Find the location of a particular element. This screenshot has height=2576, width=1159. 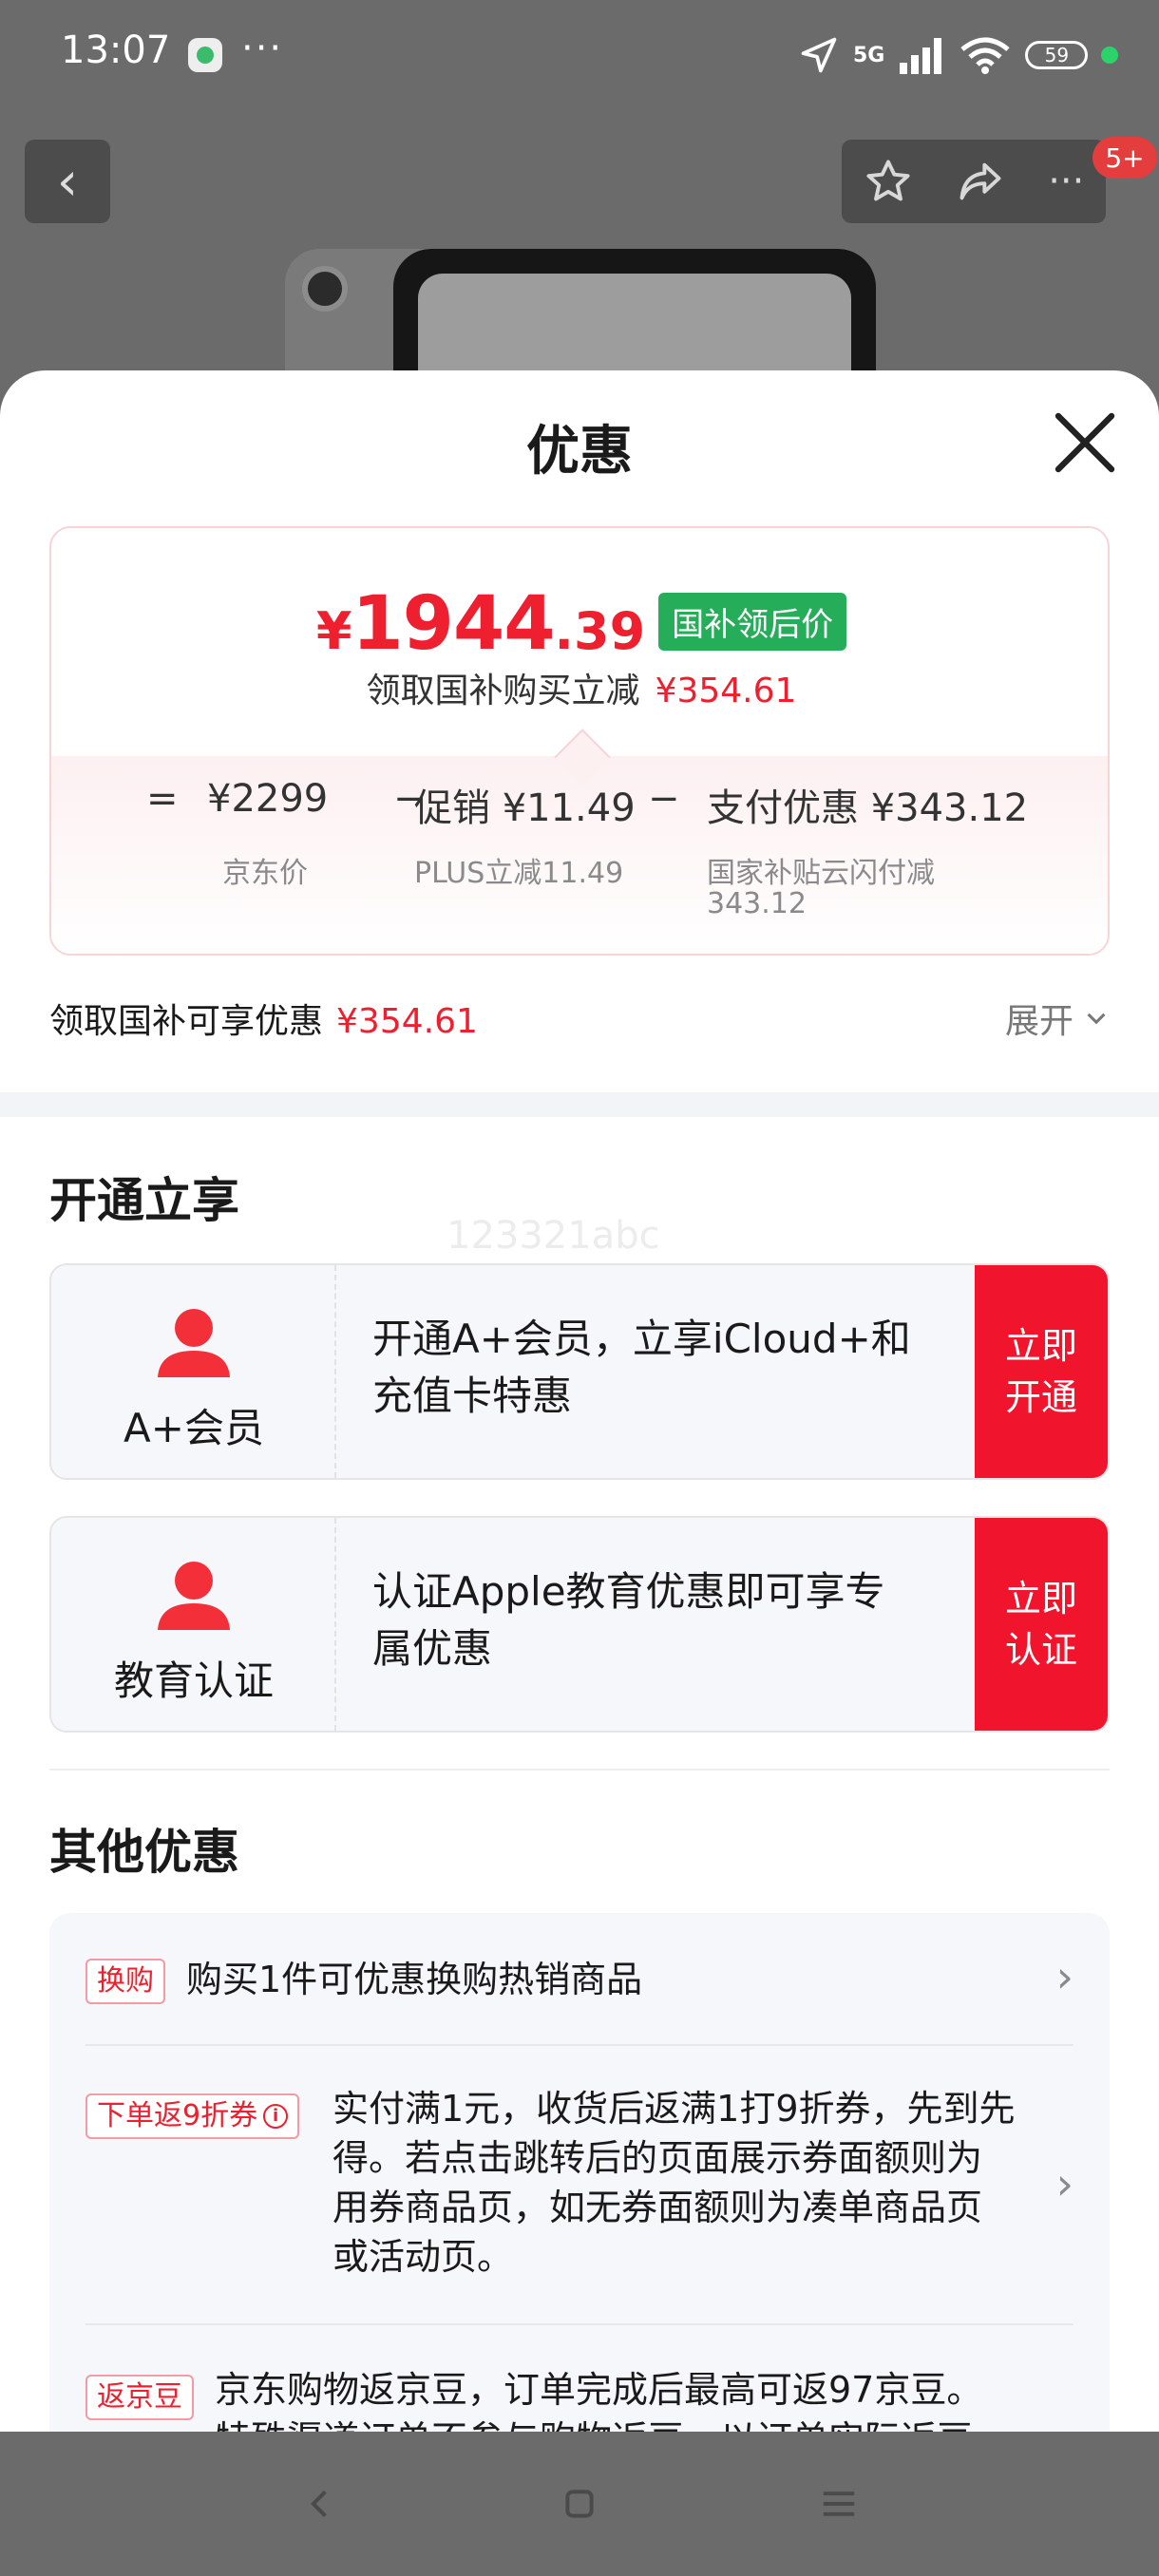

chevron-down-icon is located at coordinates (1096, 1019).